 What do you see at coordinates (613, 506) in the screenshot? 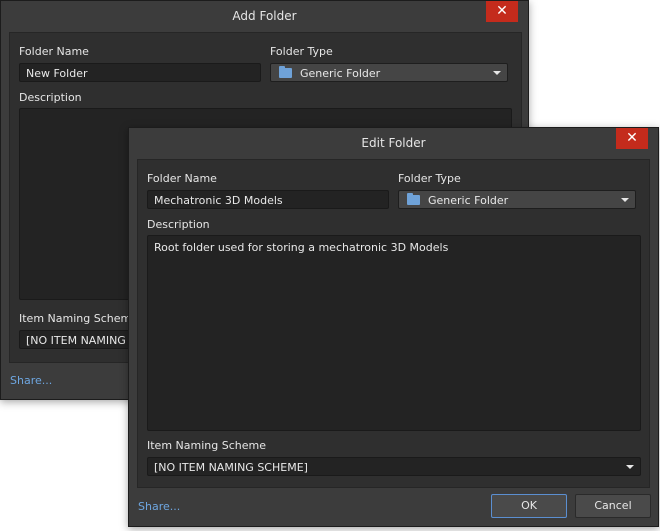
I see `cancel-button: Cancel` at bounding box center [613, 506].